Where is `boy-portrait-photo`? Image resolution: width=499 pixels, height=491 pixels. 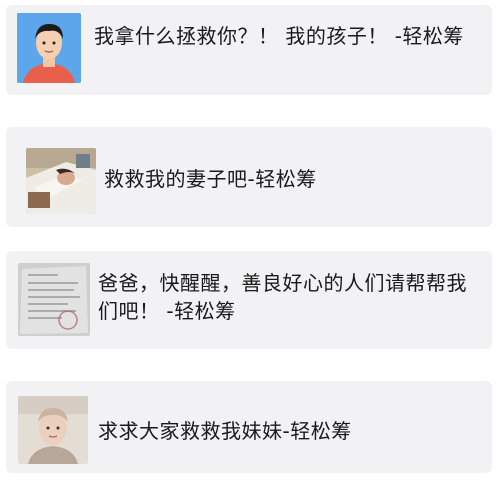 boy-portrait-photo is located at coordinates (49, 48).